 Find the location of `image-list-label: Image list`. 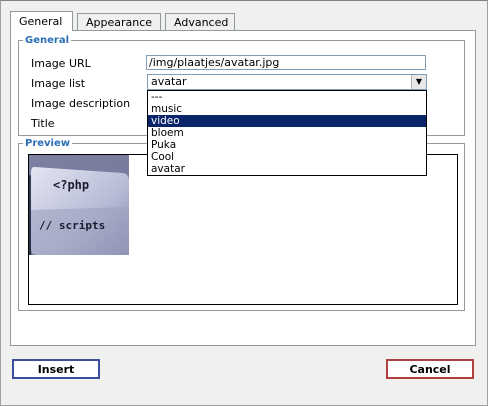

image-list-label: Image list is located at coordinates (58, 83).